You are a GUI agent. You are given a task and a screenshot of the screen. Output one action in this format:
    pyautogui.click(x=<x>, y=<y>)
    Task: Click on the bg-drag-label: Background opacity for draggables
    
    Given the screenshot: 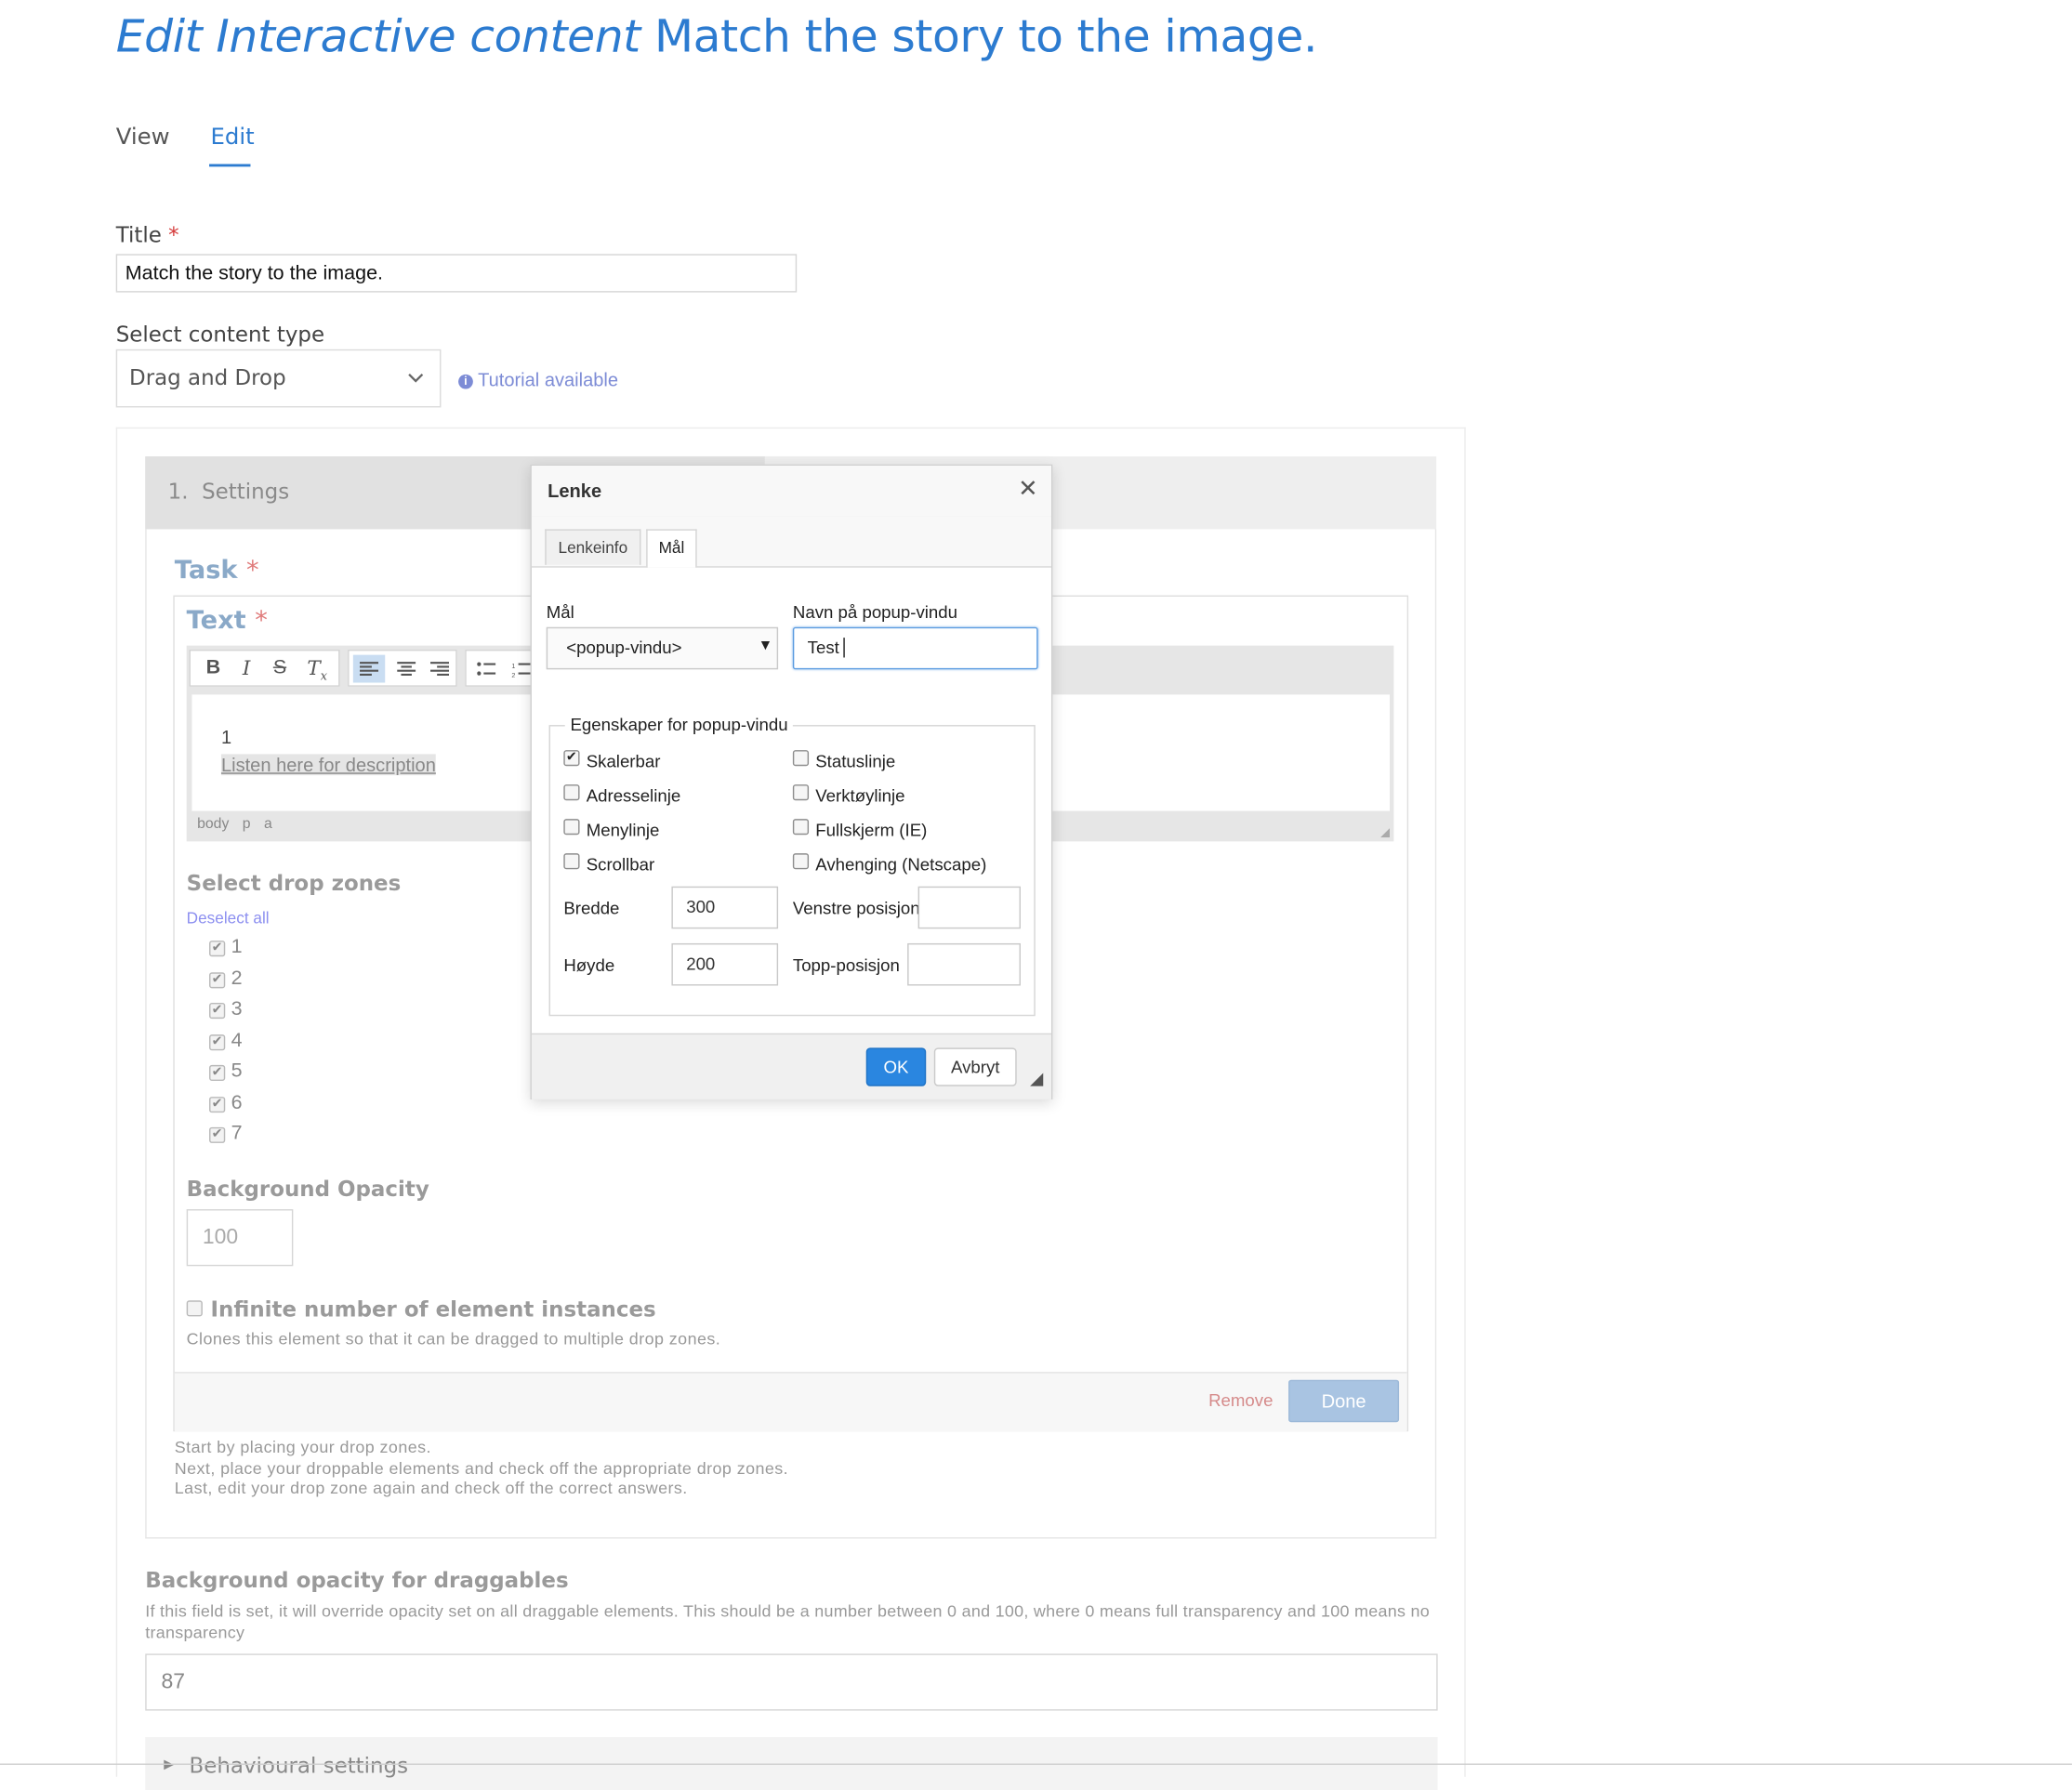 What is the action you would take?
    pyautogui.click(x=357, y=1580)
    